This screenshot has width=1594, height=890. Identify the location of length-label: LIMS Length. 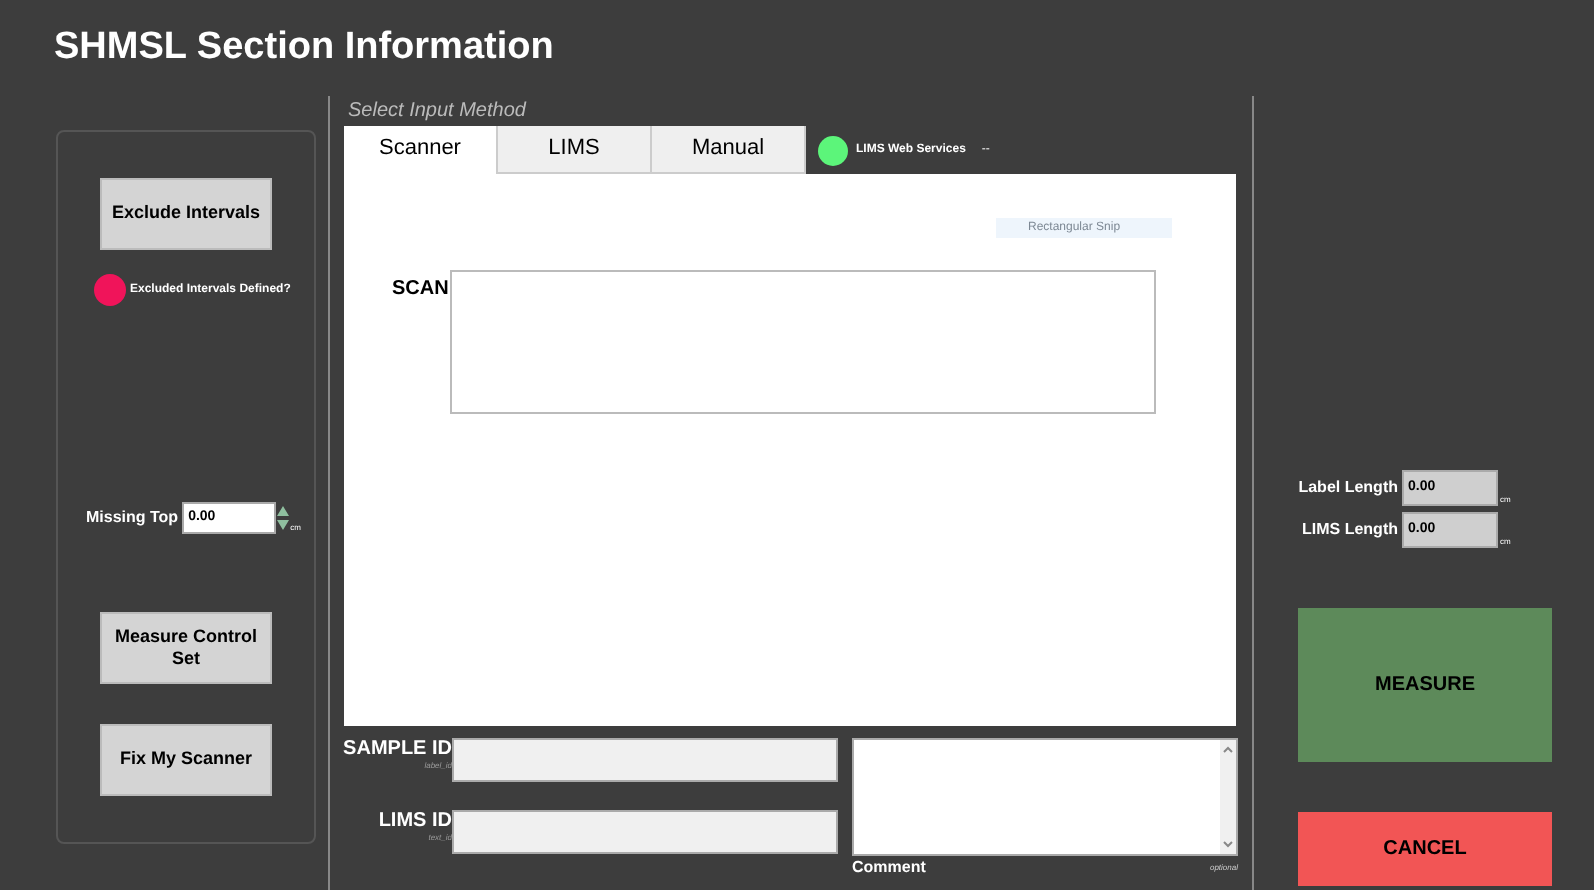
(1349, 530).